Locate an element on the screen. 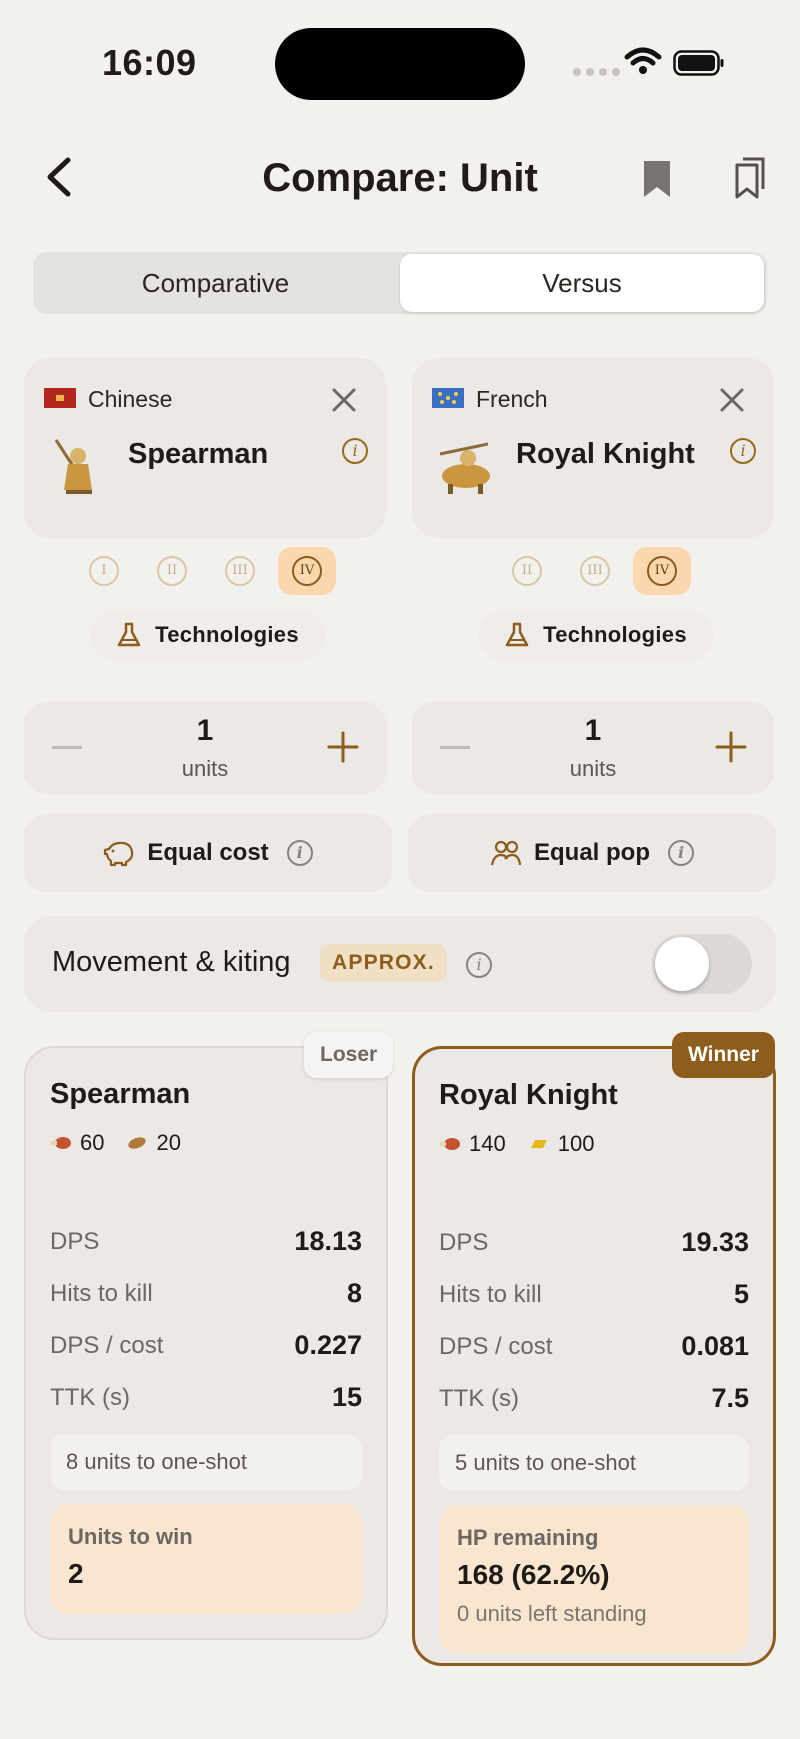 This screenshot has width=800, height=1739. winner-stat-dps-cost: DPS / cost 0.081 is located at coordinates (594, 1346).